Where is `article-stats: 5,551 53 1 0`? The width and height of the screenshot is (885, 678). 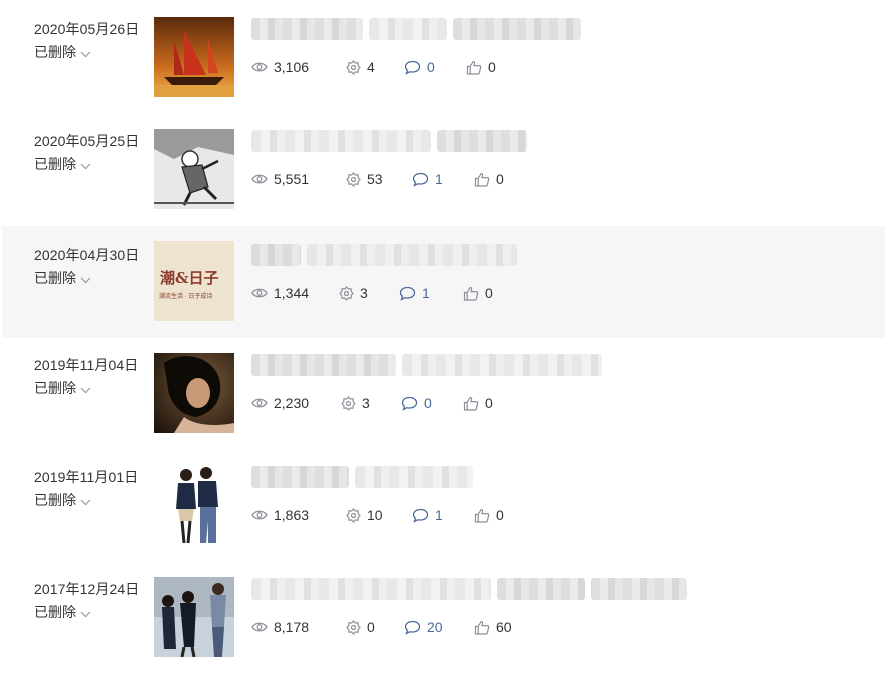
article-stats: 5,551 53 1 0 is located at coordinates (377, 179).